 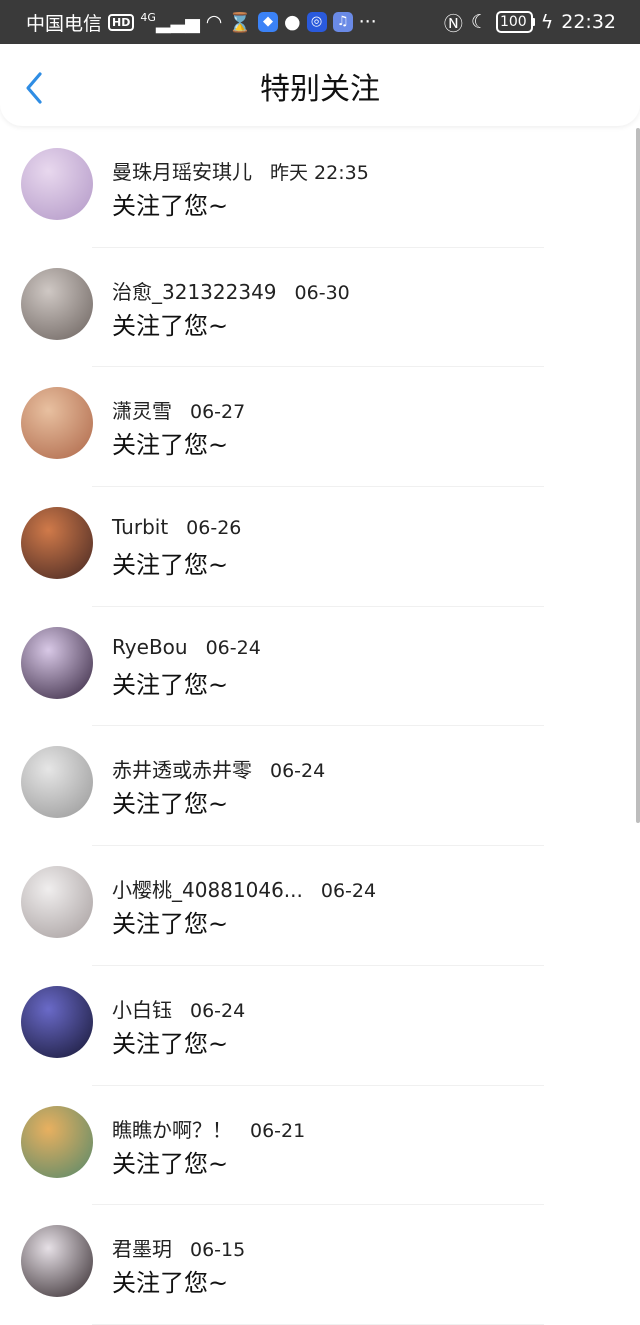 I want to click on name-line: 曼珠月瑶安琪儿 昨天 22:35, so click(x=240, y=170).